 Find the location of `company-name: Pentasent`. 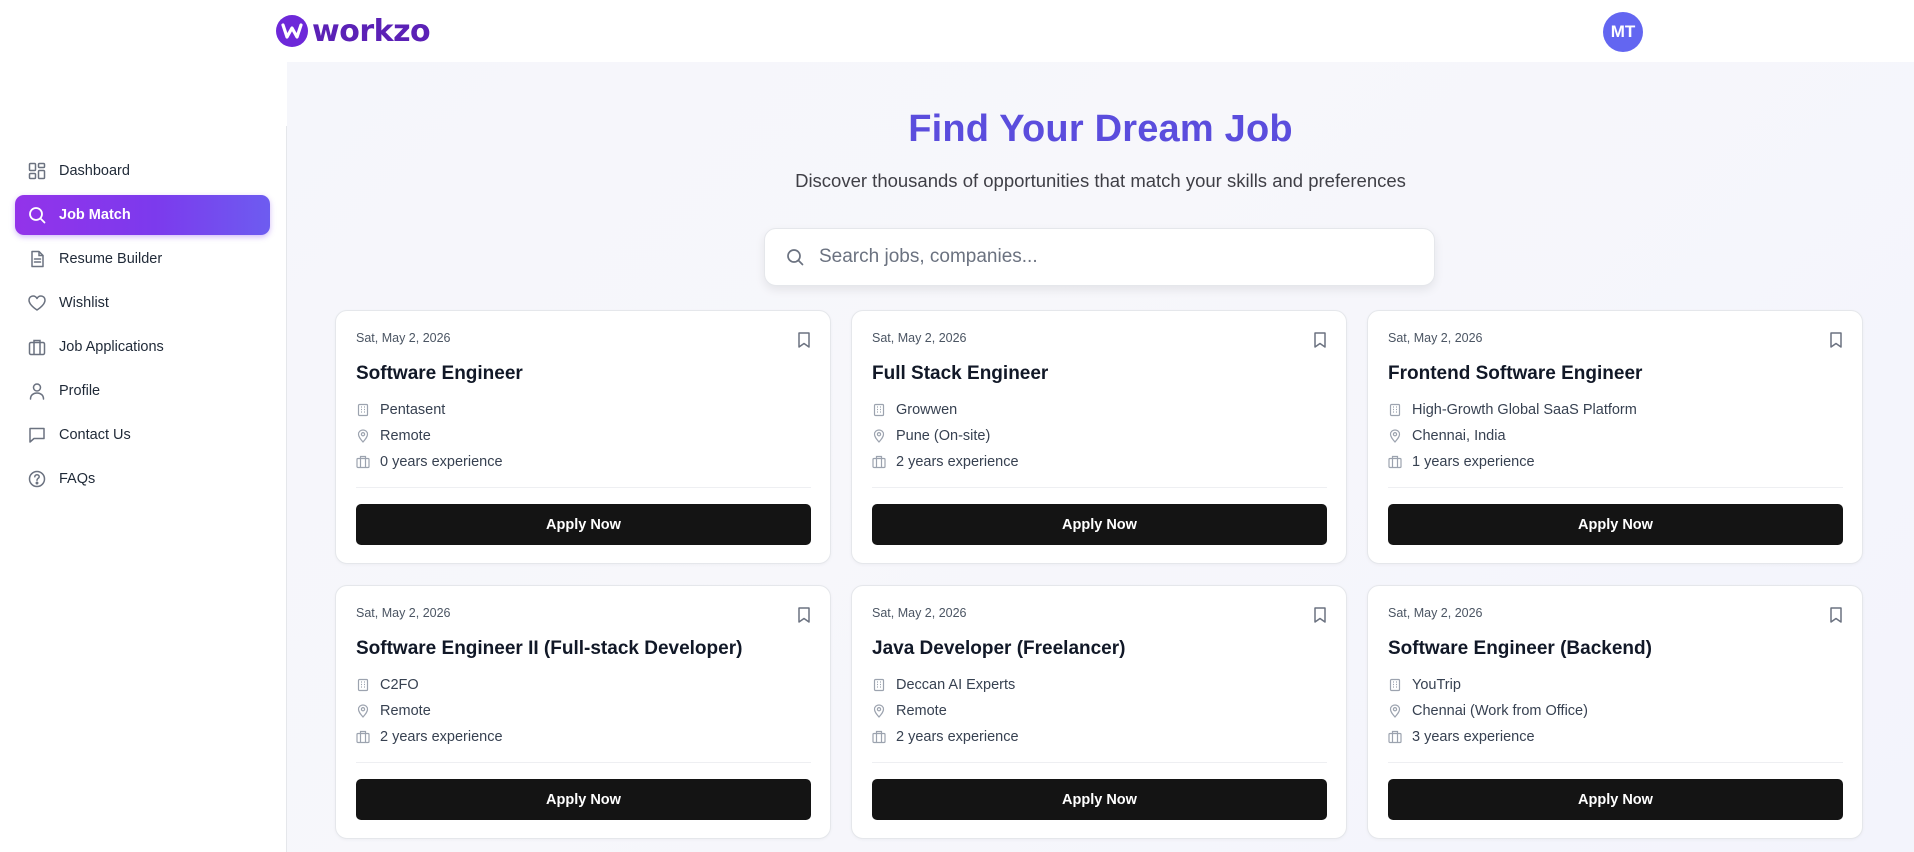

company-name: Pentasent is located at coordinates (413, 410).